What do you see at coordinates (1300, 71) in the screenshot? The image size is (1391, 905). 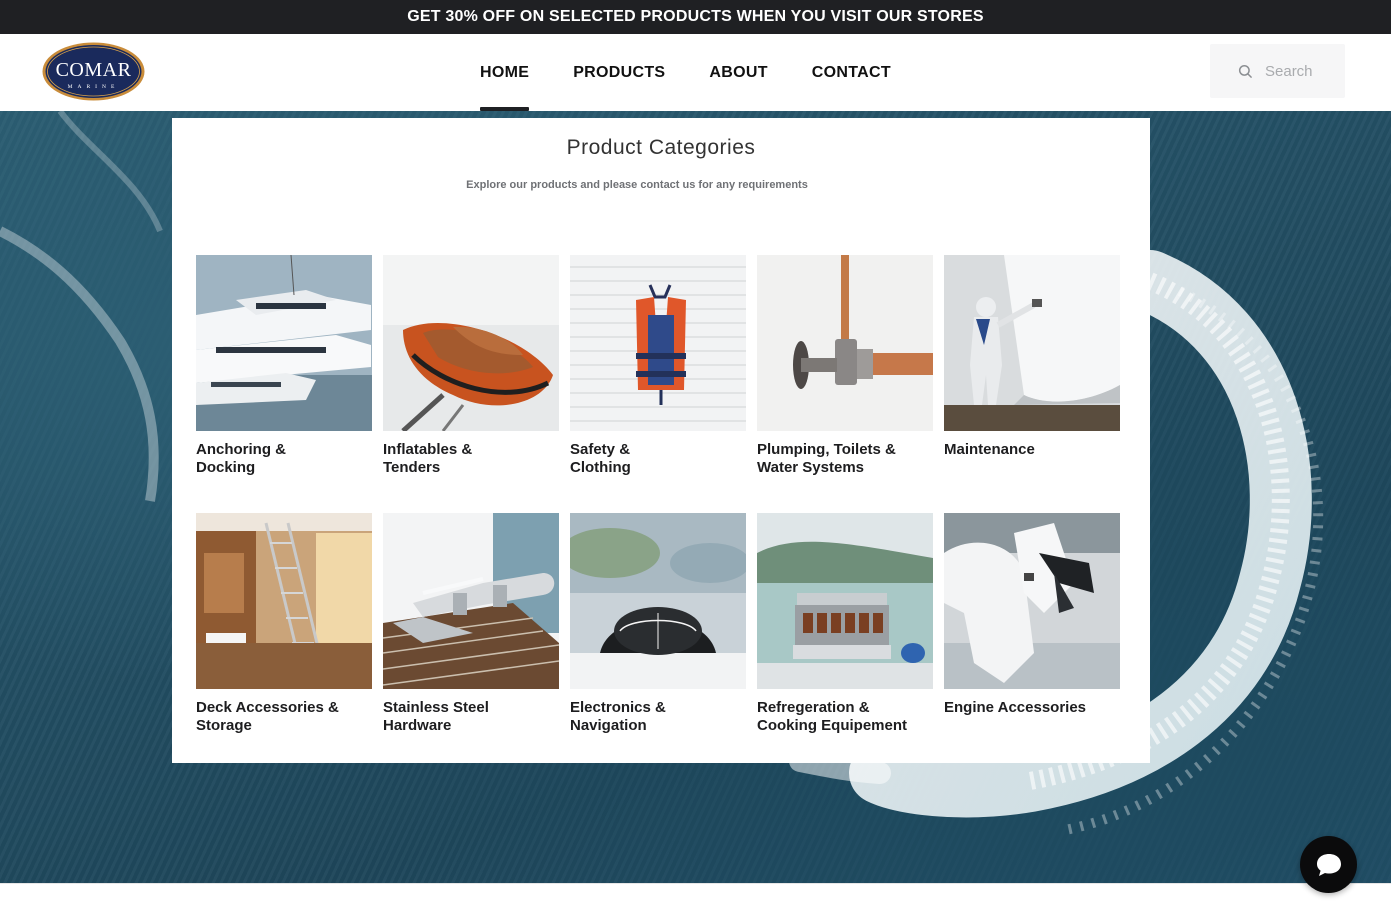 I see `search-input` at bounding box center [1300, 71].